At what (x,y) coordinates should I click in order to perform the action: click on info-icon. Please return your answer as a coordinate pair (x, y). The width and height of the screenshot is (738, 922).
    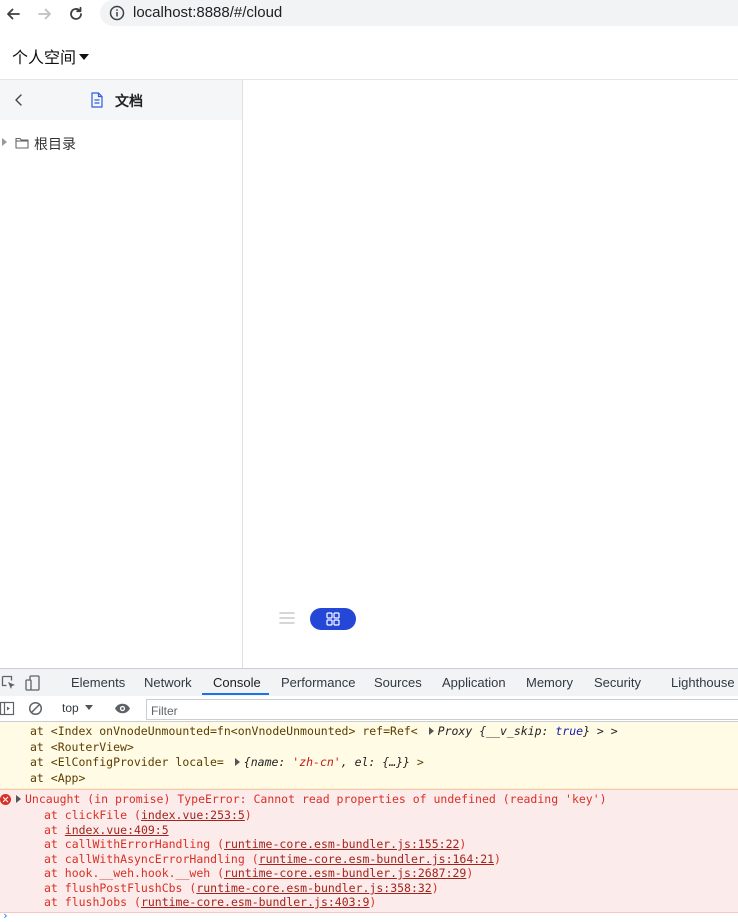
    Looking at the image, I should click on (117, 13).